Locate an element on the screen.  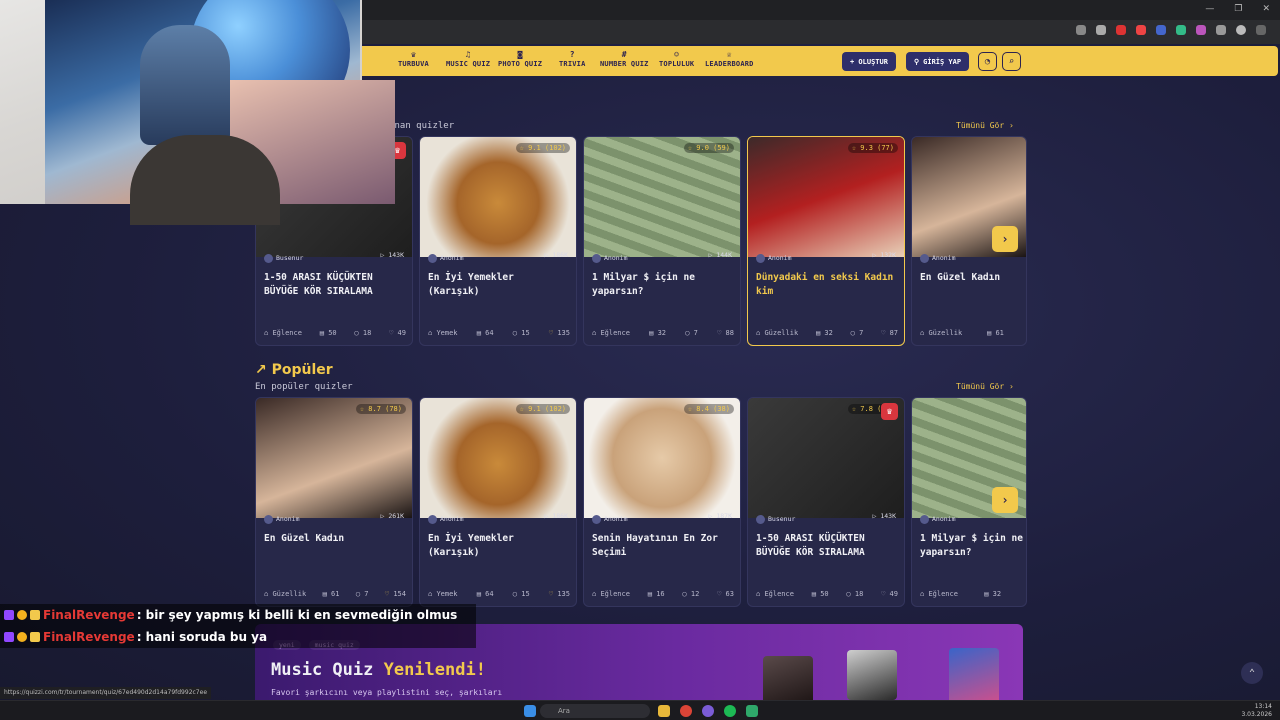
category-label: ⌂ Güzellik is located at coordinates (777, 333).